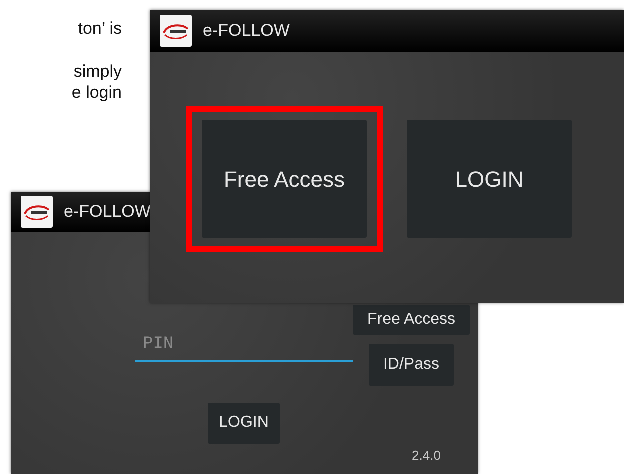  Describe the element at coordinates (411, 320) in the screenshot. I see `free-access-button: Free Access` at that location.